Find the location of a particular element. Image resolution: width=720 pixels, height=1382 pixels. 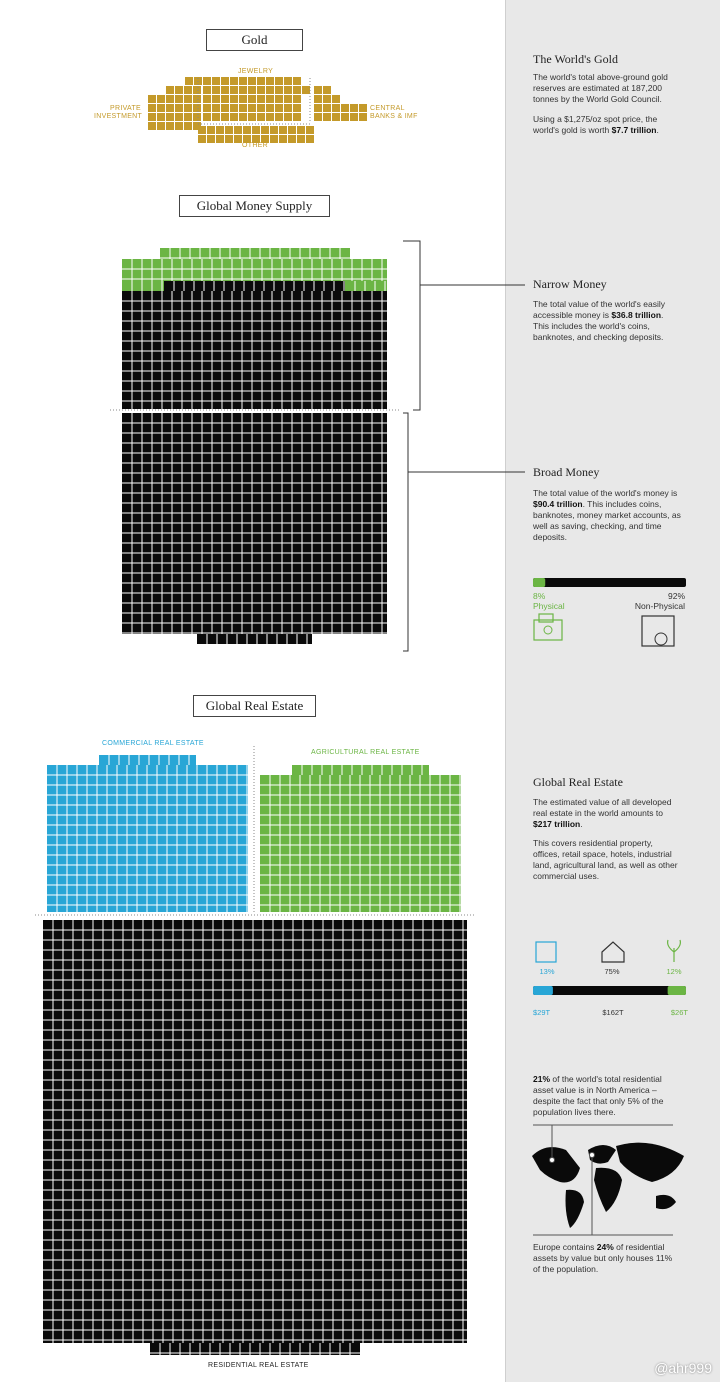

australia-shape is located at coordinates (666, 1202).